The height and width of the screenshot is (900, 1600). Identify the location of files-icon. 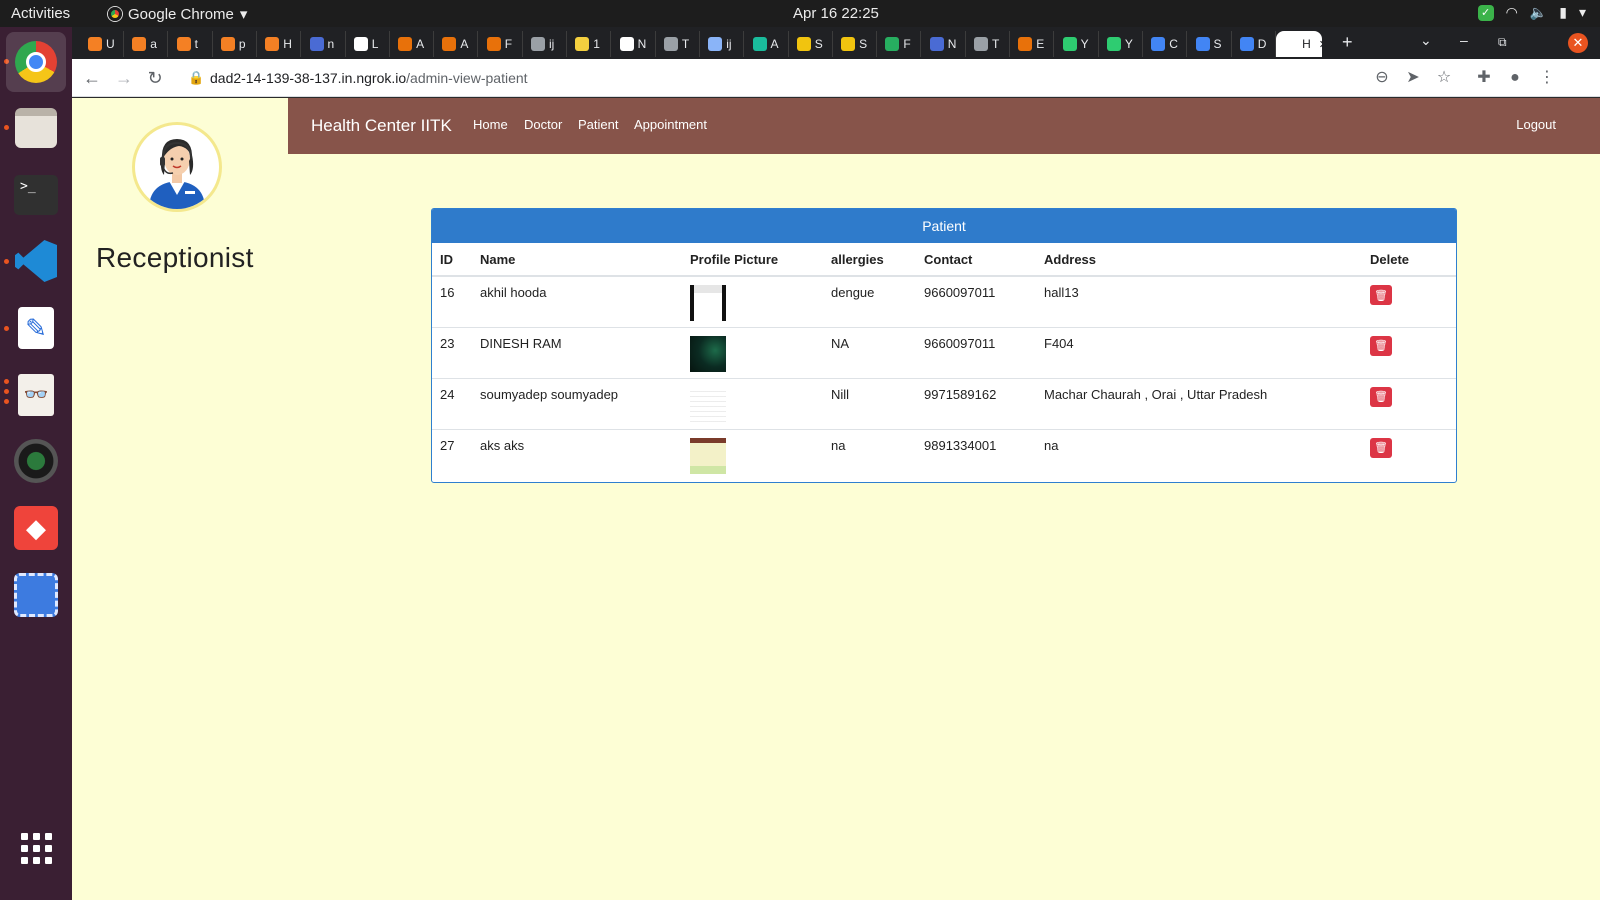
(36, 128).